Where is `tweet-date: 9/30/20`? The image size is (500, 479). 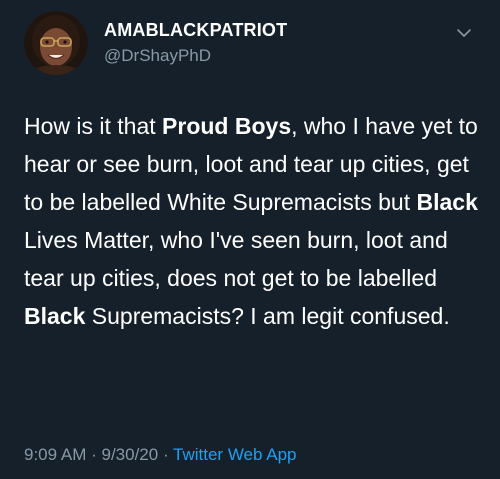
tweet-date: 9/30/20 is located at coordinates (129, 454).